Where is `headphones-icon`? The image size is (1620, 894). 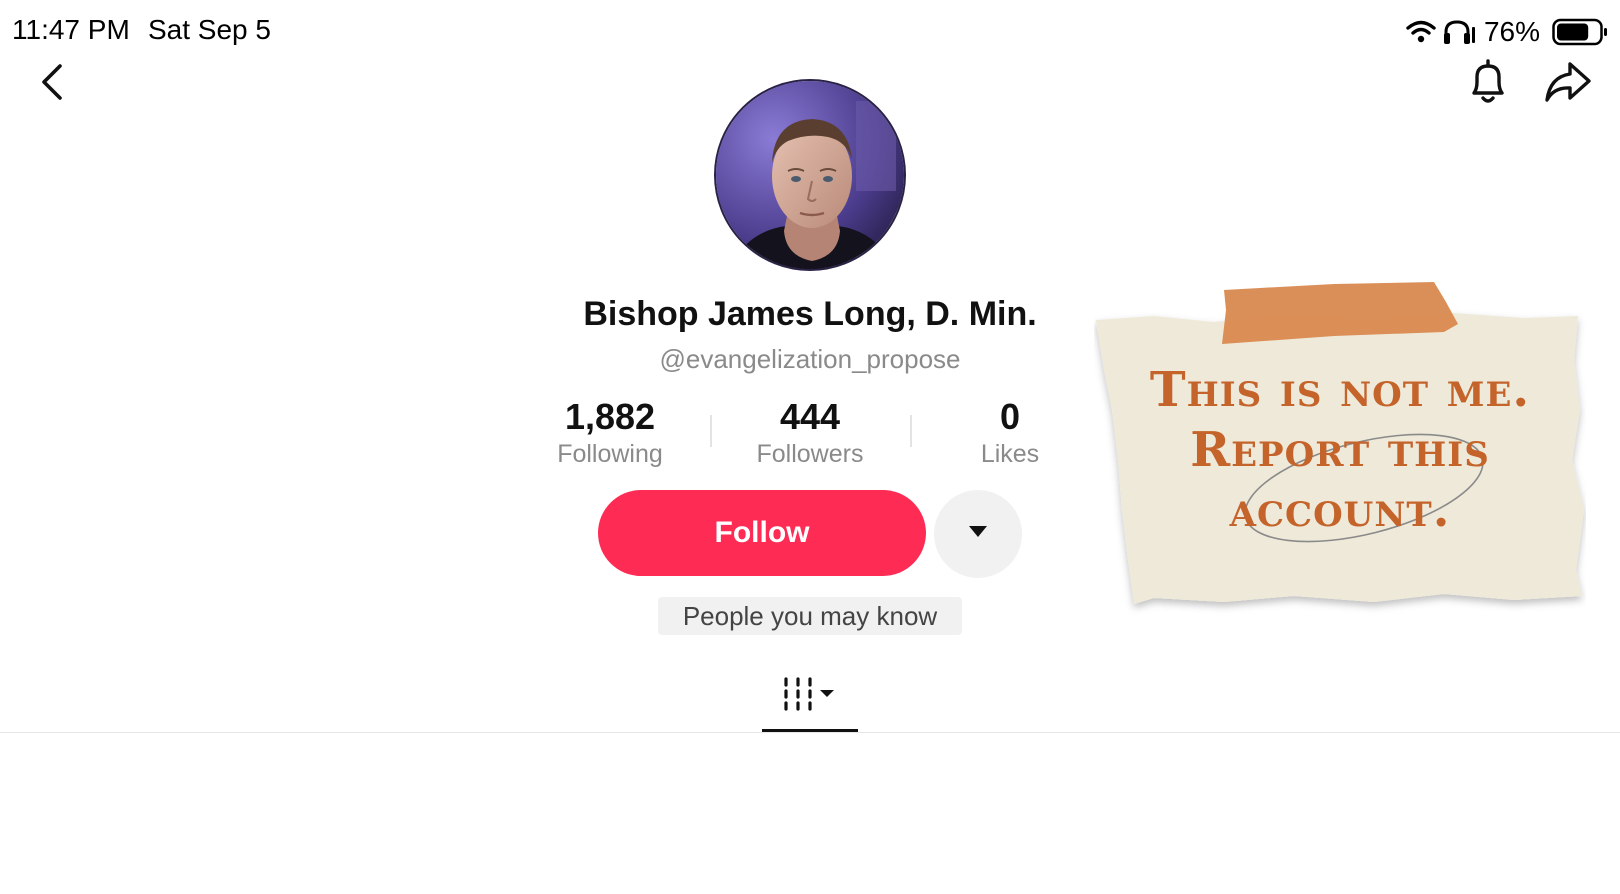
headphones-icon is located at coordinates (1459, 32).